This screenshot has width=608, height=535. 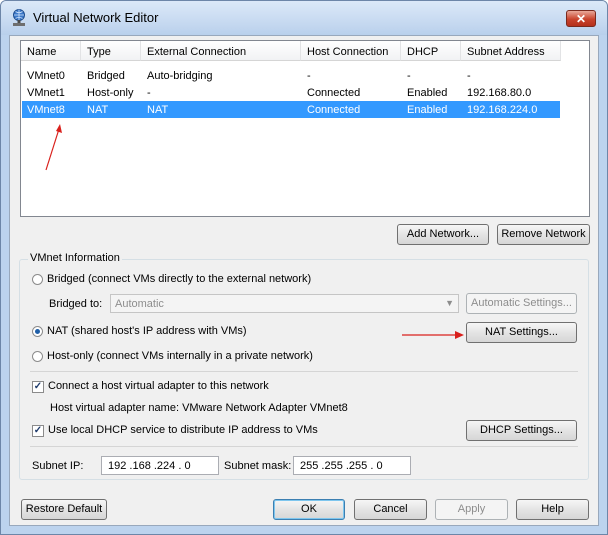 I want to click on help-button: Help, so click(x=552, y=509).